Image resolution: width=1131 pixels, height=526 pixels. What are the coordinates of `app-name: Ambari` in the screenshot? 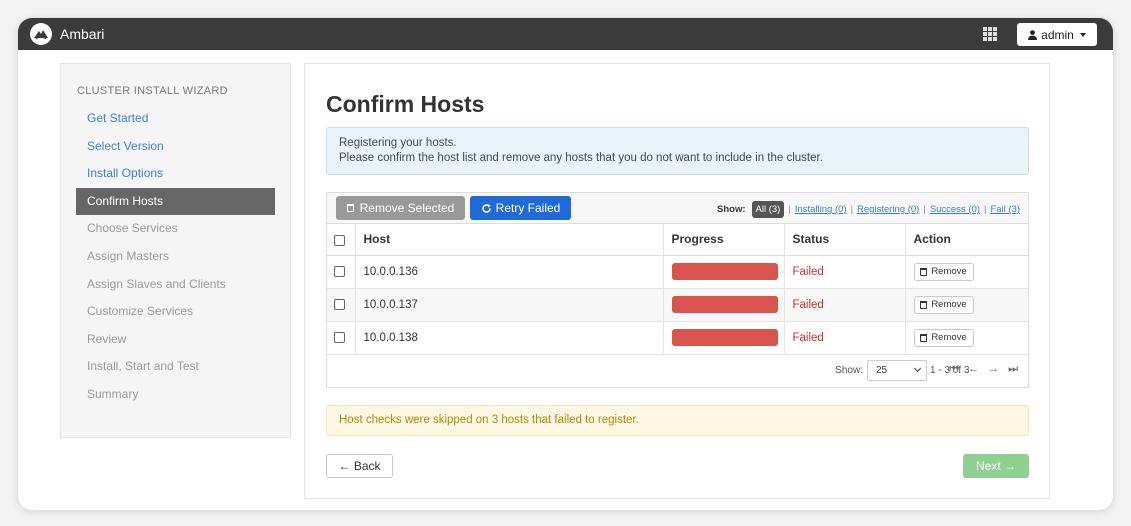 It's located at (82, 34).